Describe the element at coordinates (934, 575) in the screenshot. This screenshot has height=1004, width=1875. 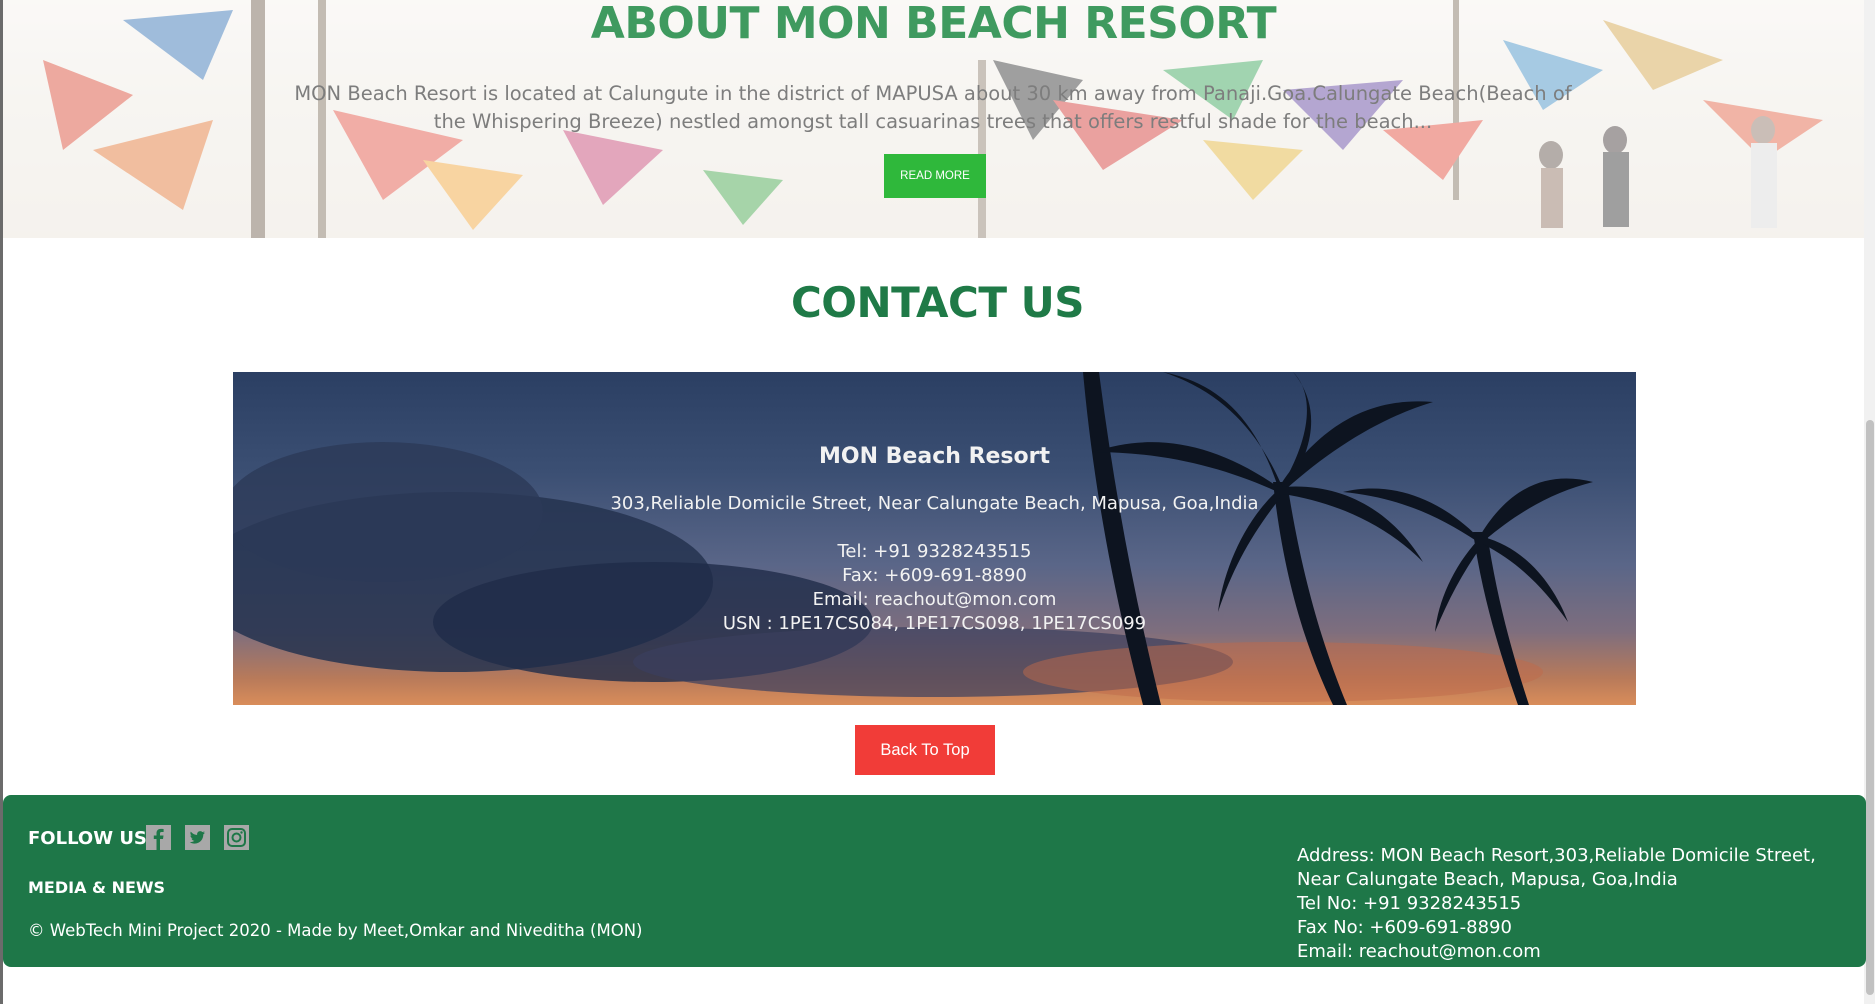
I see `contact-fax: Fax: +609-691-8890` at that location.